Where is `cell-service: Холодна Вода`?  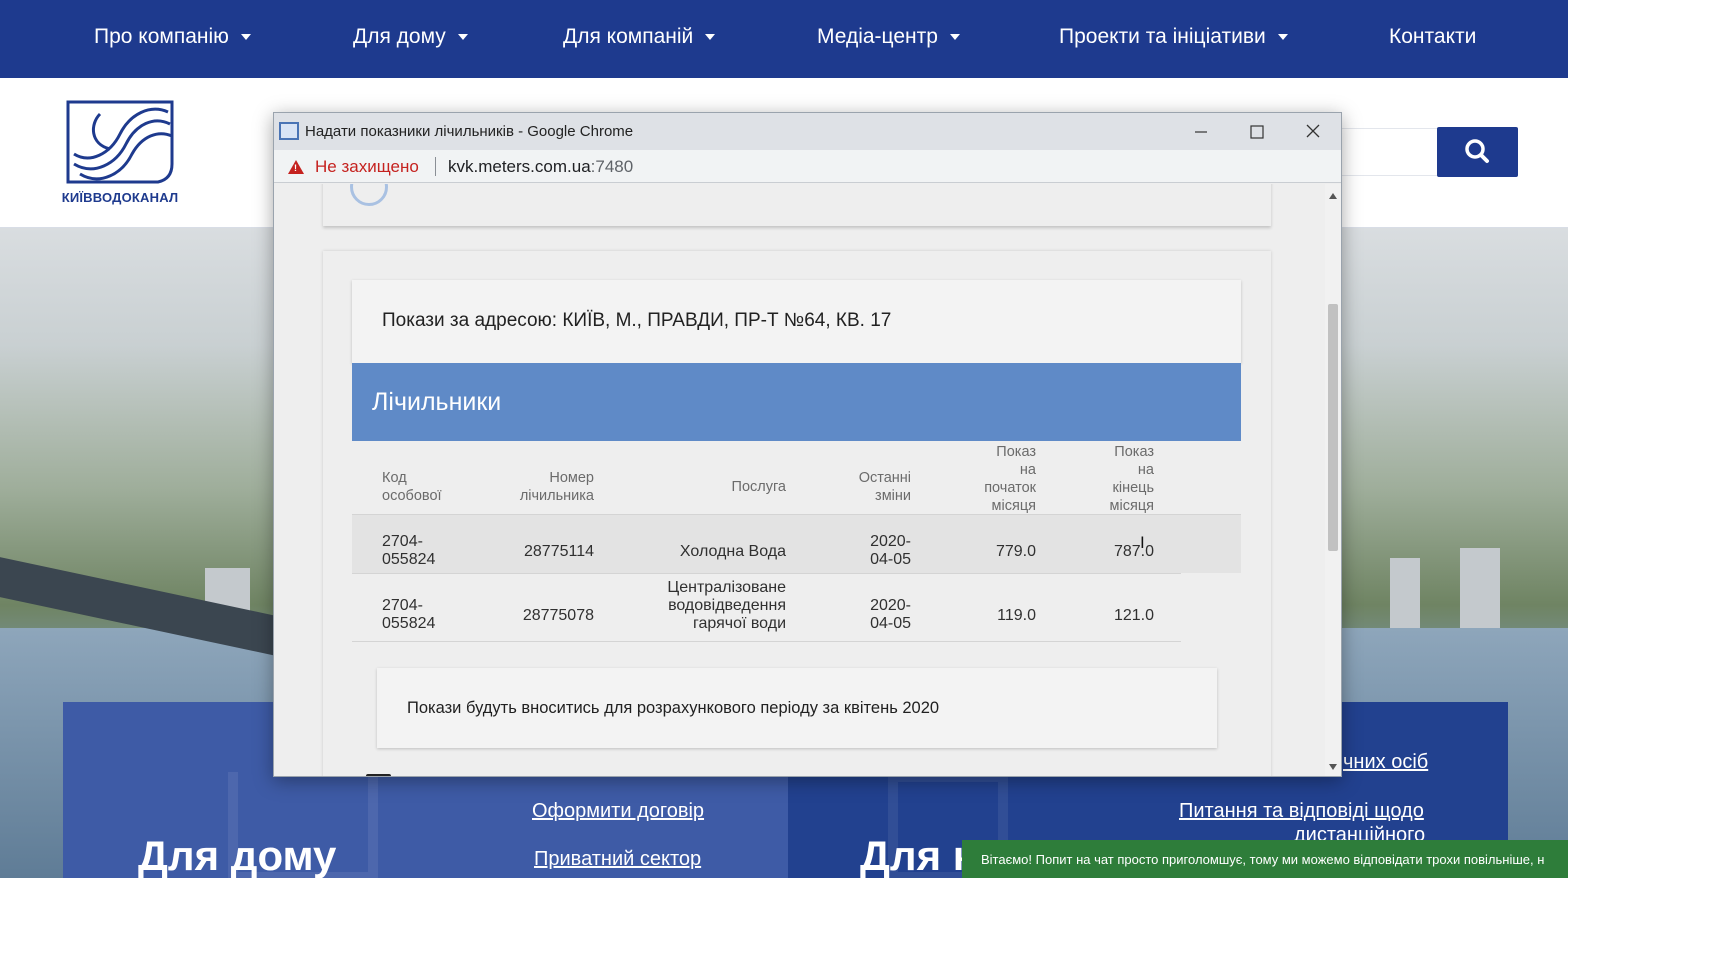
cell-service: Холодна Вода is located at coordinates (716, 552).